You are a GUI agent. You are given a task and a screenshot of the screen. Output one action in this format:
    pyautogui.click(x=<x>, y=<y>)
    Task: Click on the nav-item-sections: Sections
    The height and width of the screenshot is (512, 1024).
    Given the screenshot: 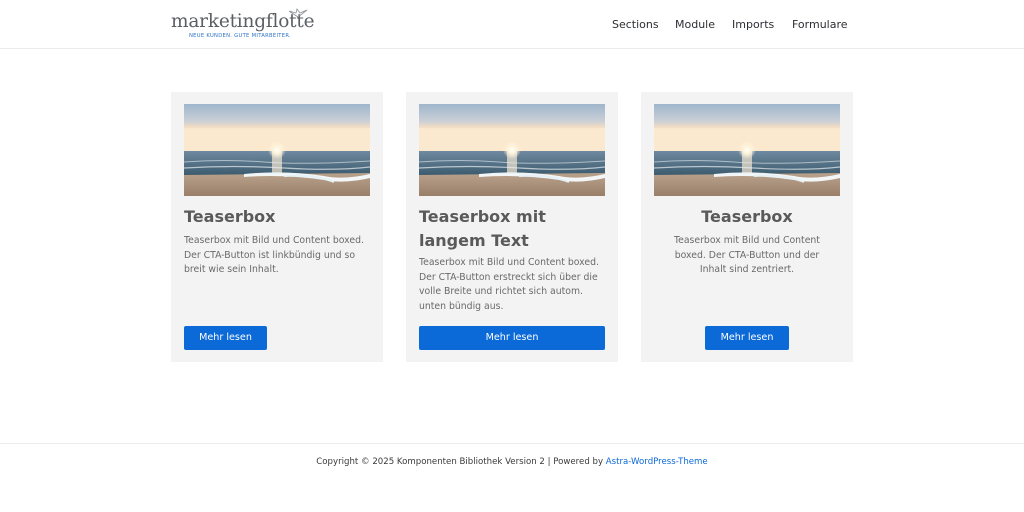 What is the action you would take?
    pyautogui.click(x=635, y=24)
    